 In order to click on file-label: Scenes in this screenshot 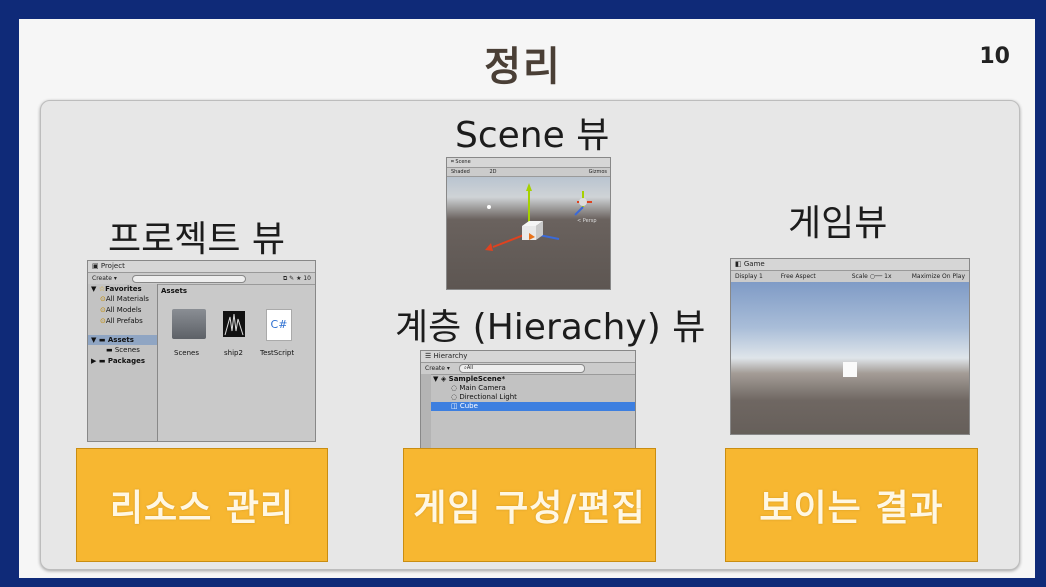, I will do `click(186, 353)`.